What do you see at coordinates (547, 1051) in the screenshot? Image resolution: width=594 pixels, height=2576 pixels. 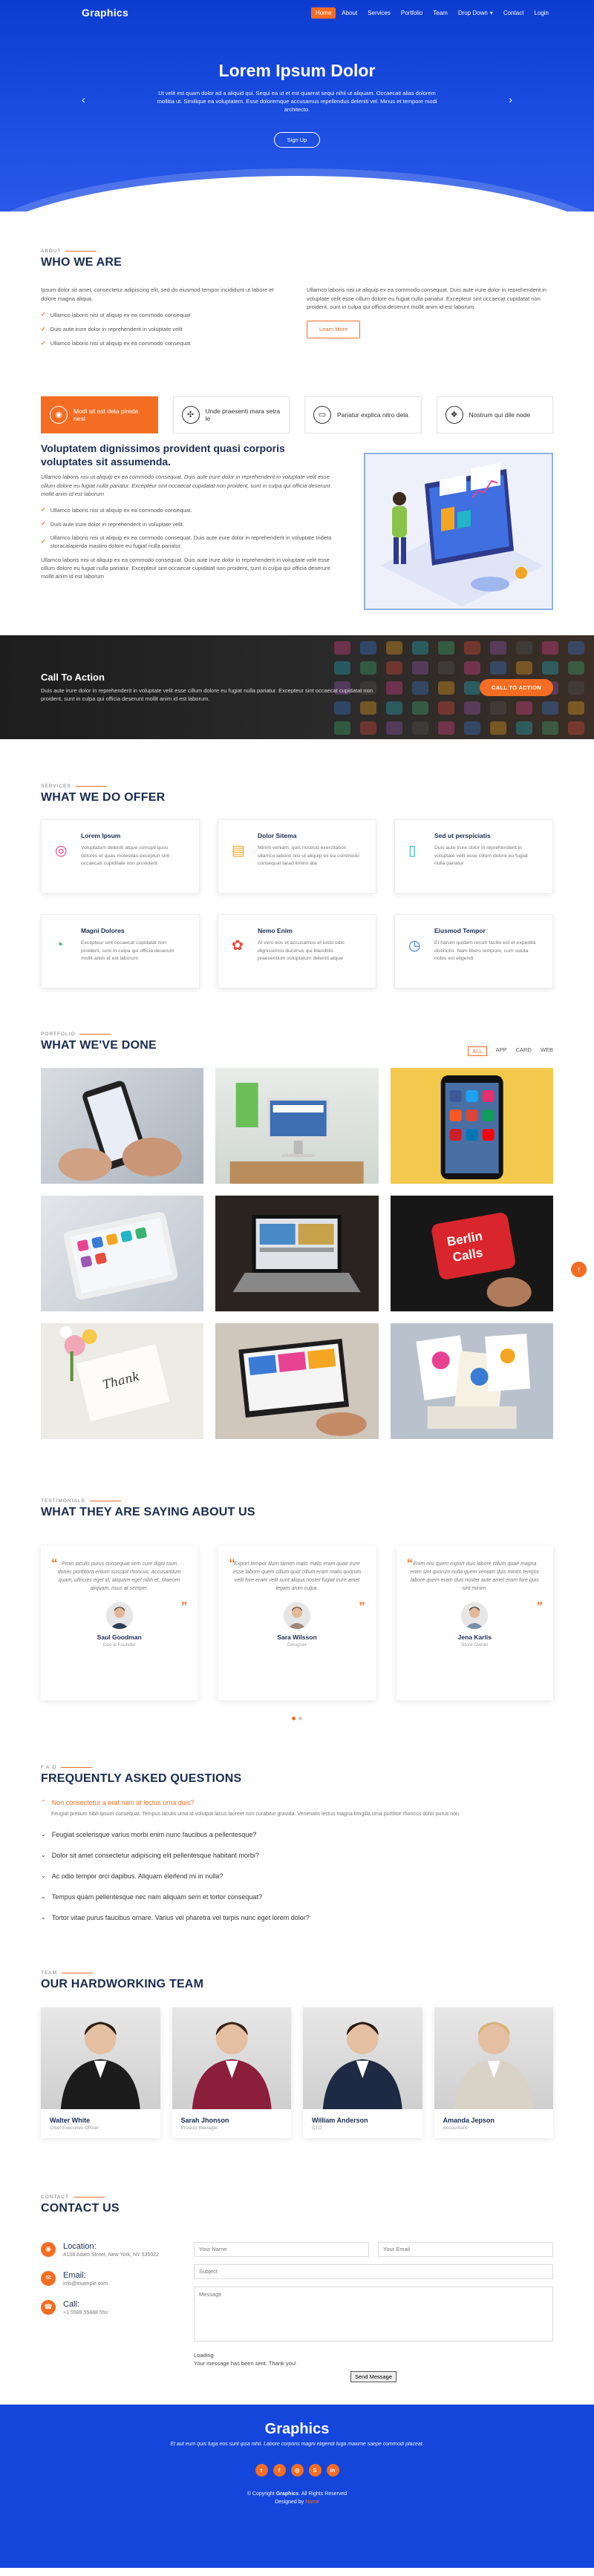 I see `filter-web: WEB` at bounding box center [547, 1051].